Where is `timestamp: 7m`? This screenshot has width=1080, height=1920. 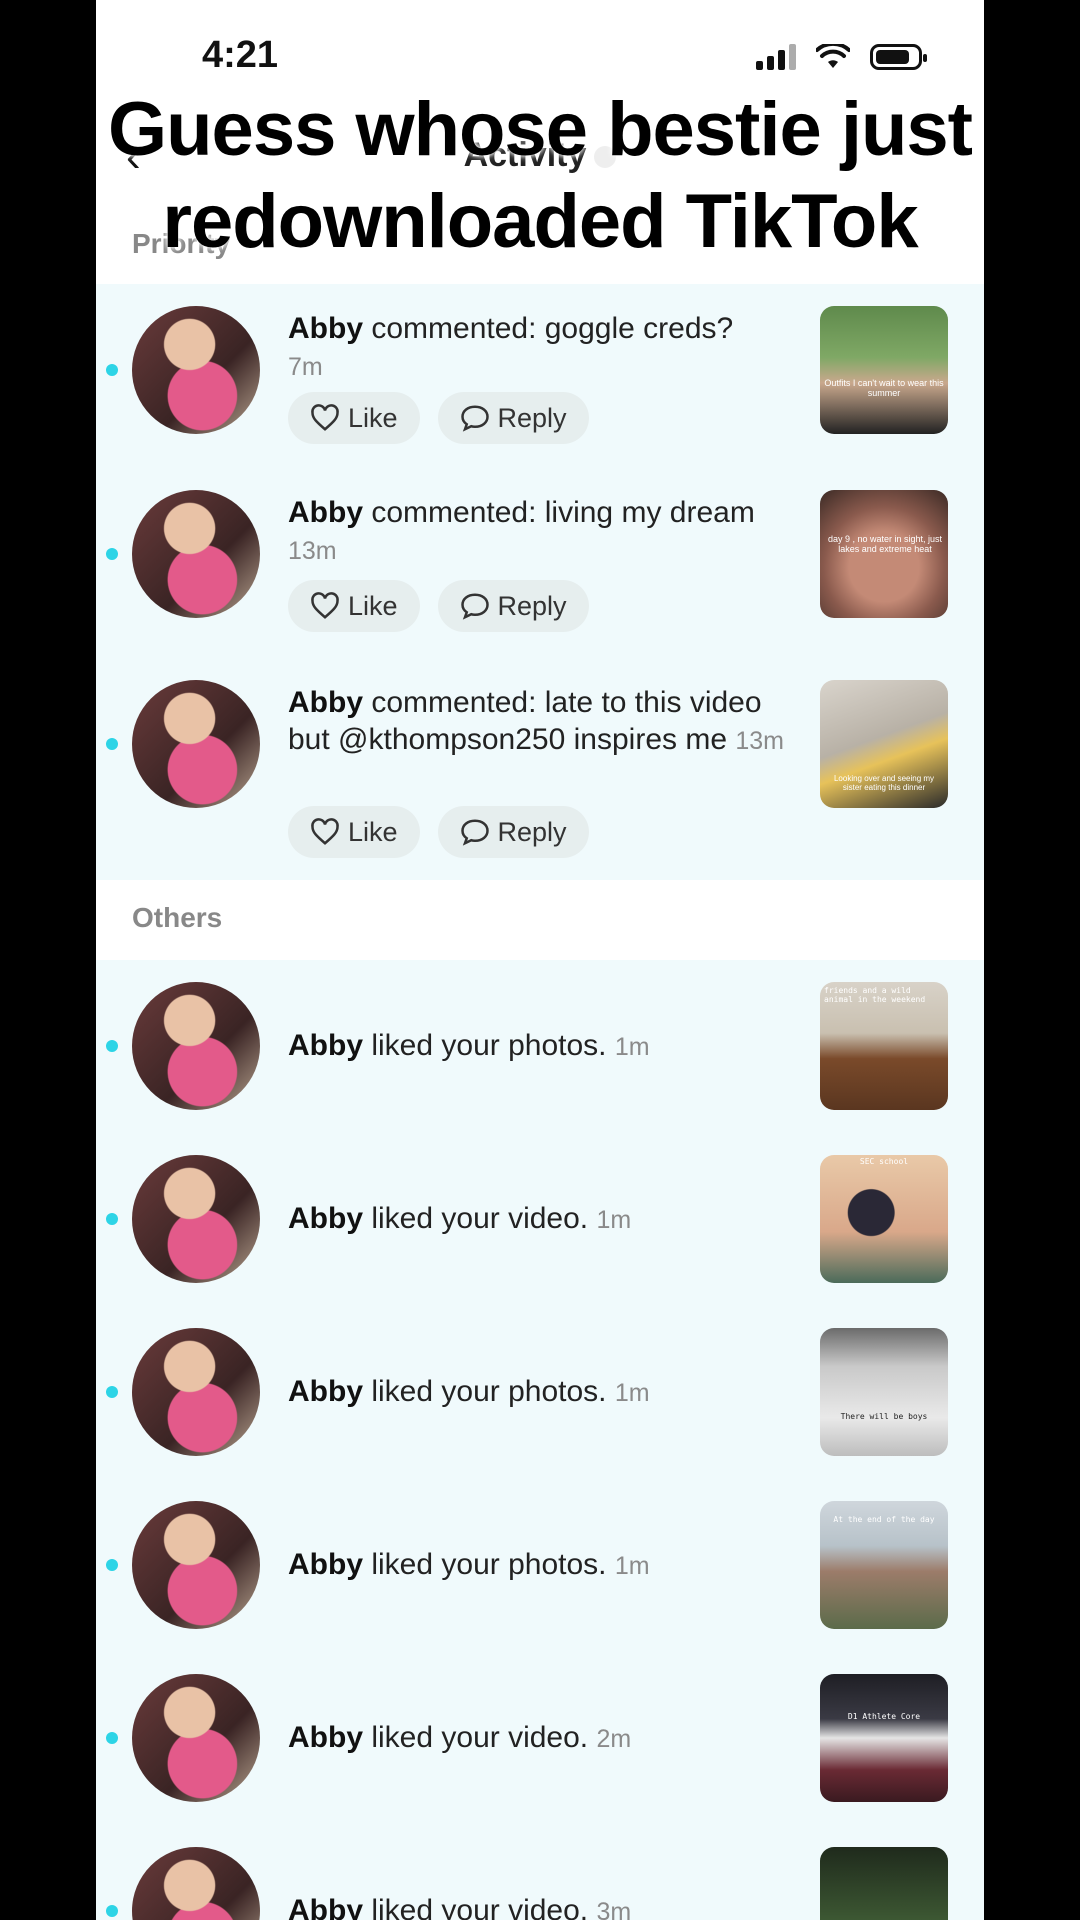
timestamp: 7m is located at coordinates (305, 367).